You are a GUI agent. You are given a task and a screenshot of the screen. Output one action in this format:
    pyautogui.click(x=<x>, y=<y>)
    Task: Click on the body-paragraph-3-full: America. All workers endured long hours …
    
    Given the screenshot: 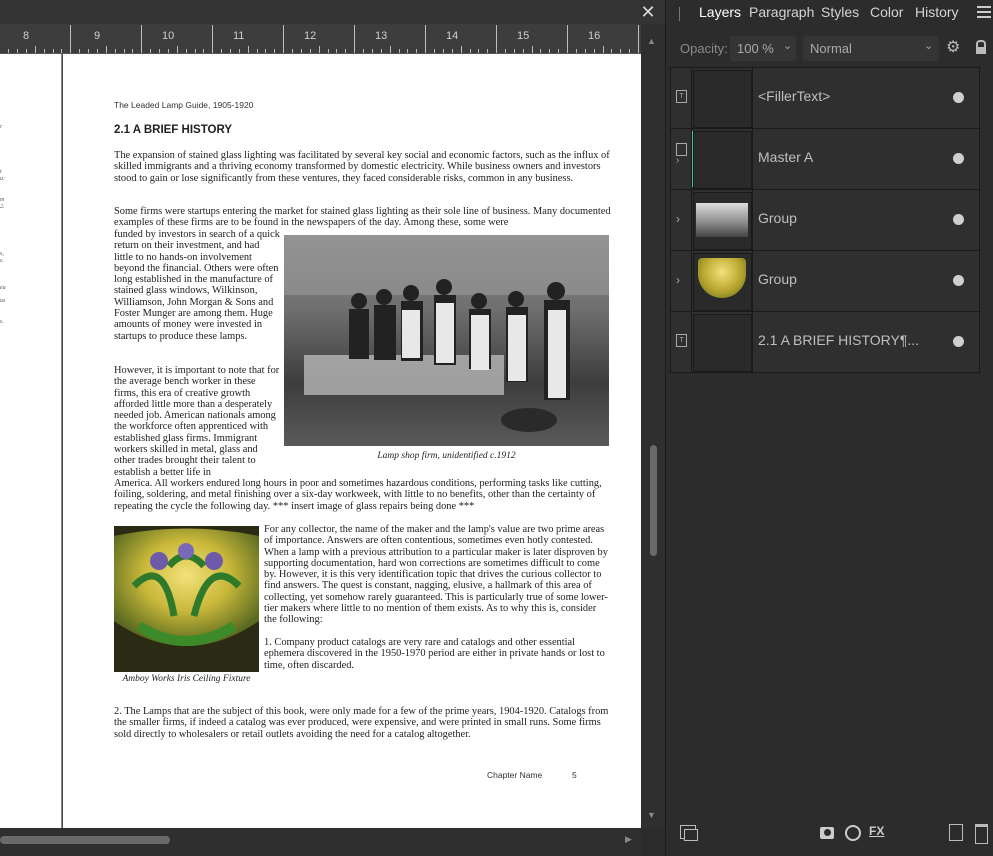 What is the action you would take?
    pyautogui.click(x=358, y=495)
    